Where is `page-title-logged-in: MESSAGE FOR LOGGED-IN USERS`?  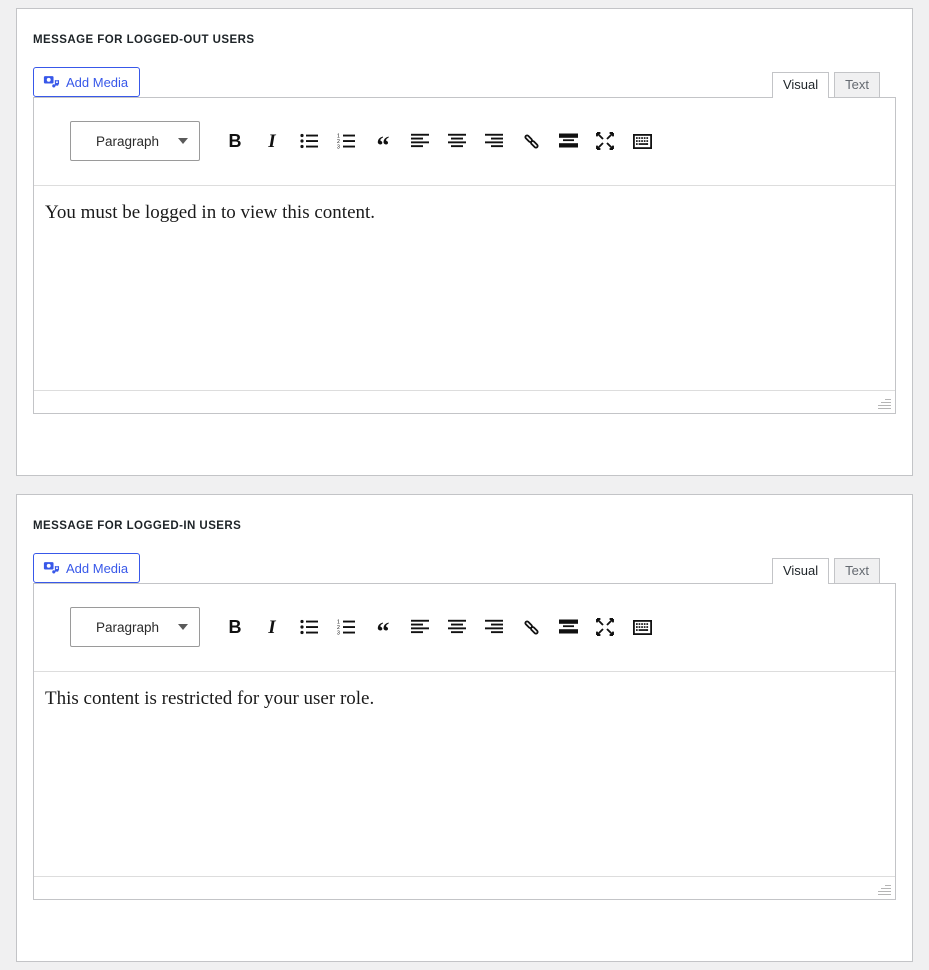
page-title-logged-in: MESSAGE FOR LOGGED-IN USERS is located at coordinates (137, 526).